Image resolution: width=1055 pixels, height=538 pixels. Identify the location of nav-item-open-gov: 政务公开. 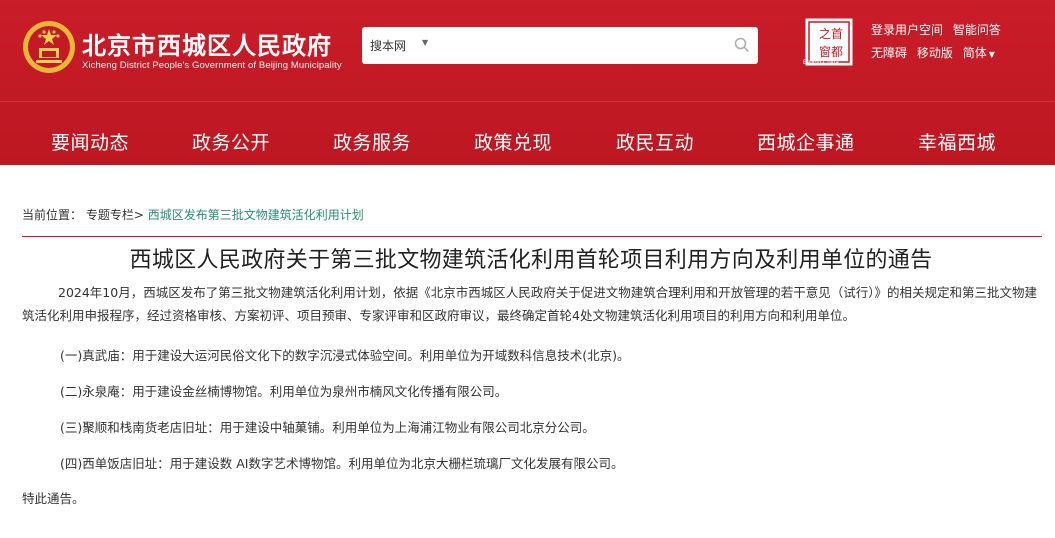
(231, 141).